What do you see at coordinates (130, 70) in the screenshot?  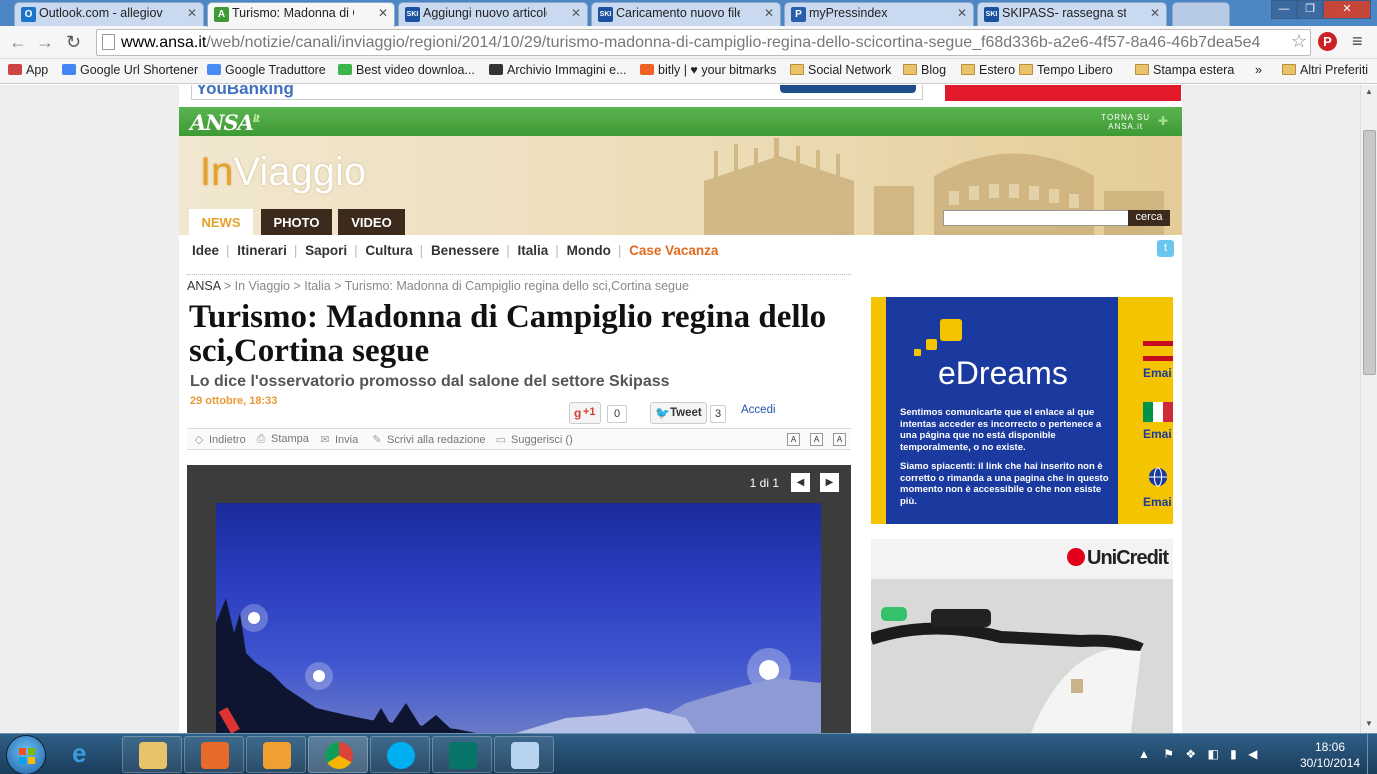 I see `bookmark-item: Google Url Shortener` at bounding box center [130, 70].